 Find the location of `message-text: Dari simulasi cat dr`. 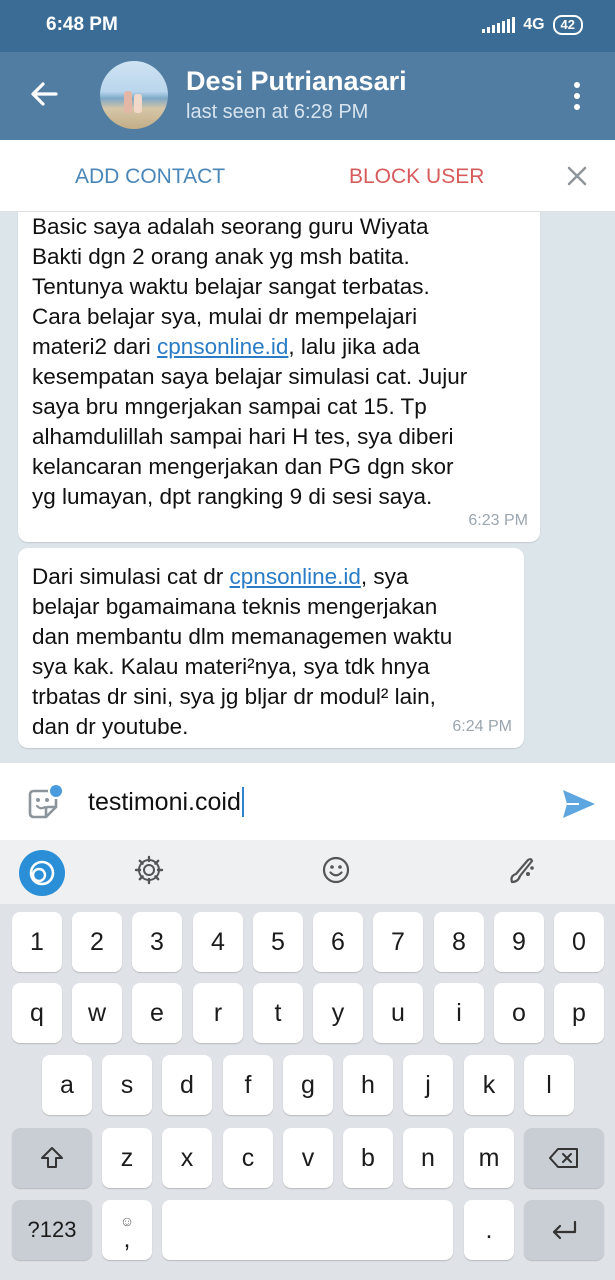

message-text: Dari simulasi cat dr is located at coordinates (131, 576).